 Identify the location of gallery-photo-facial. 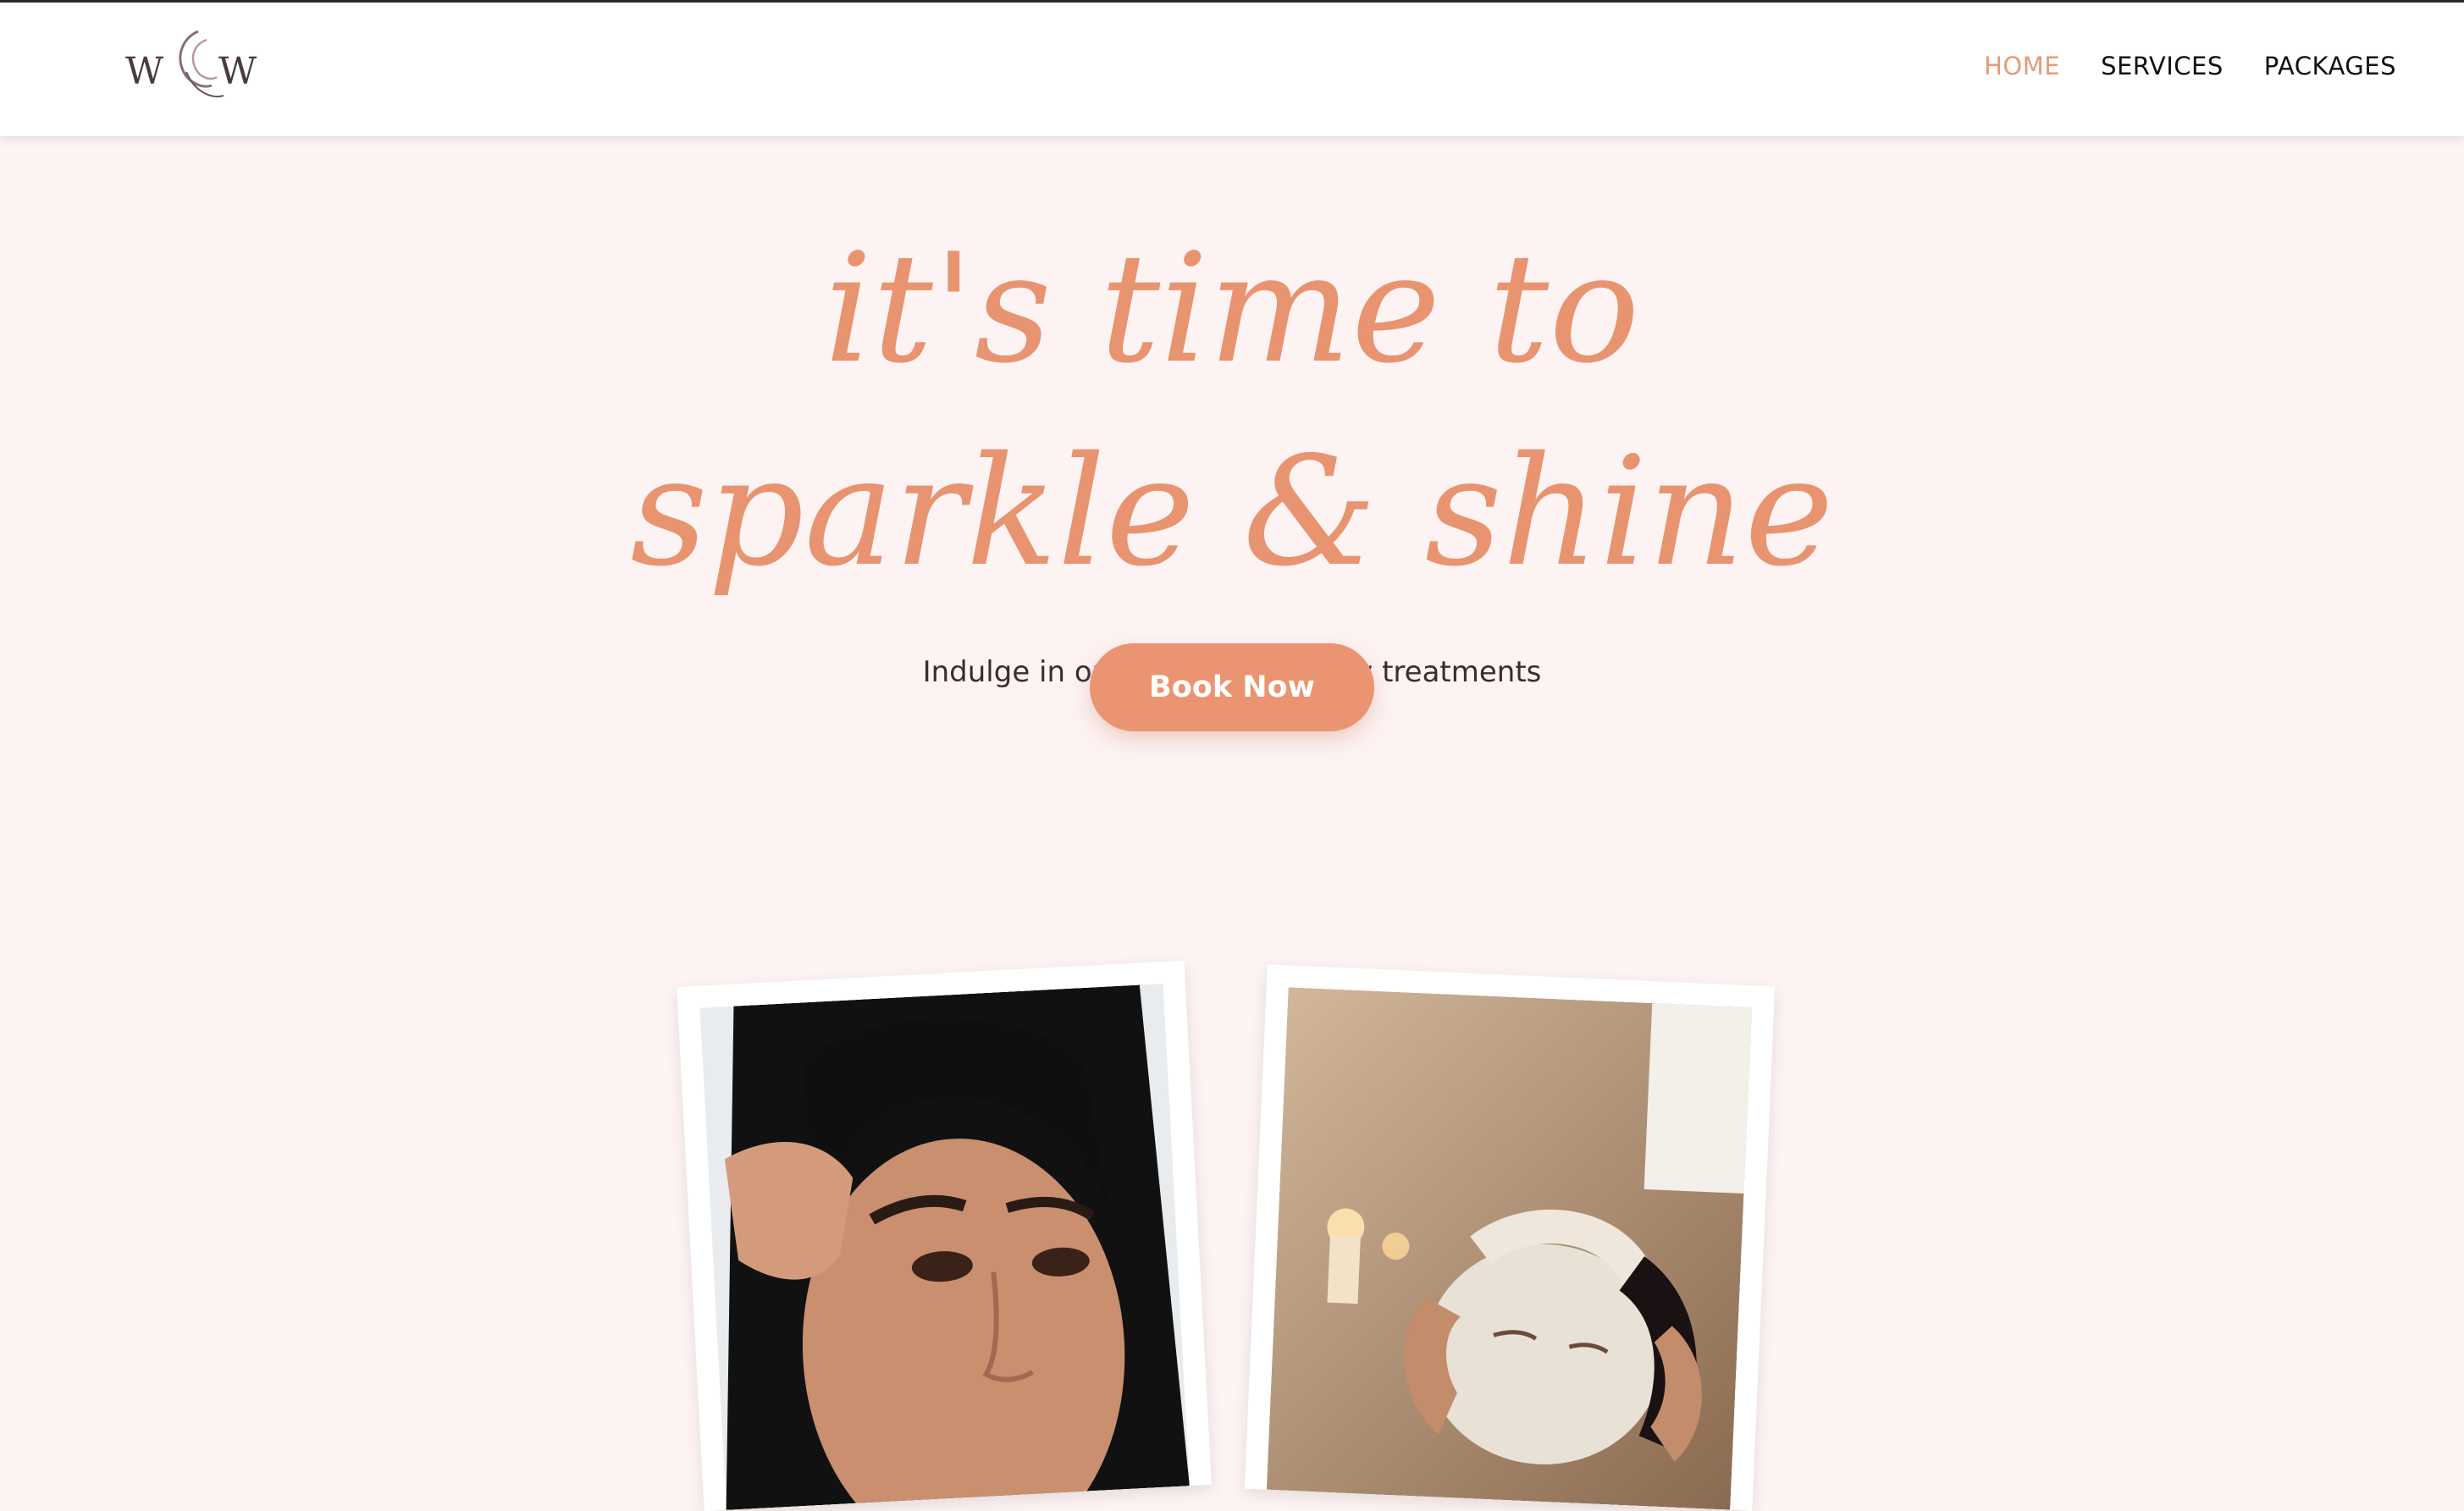
(1510, 1237).